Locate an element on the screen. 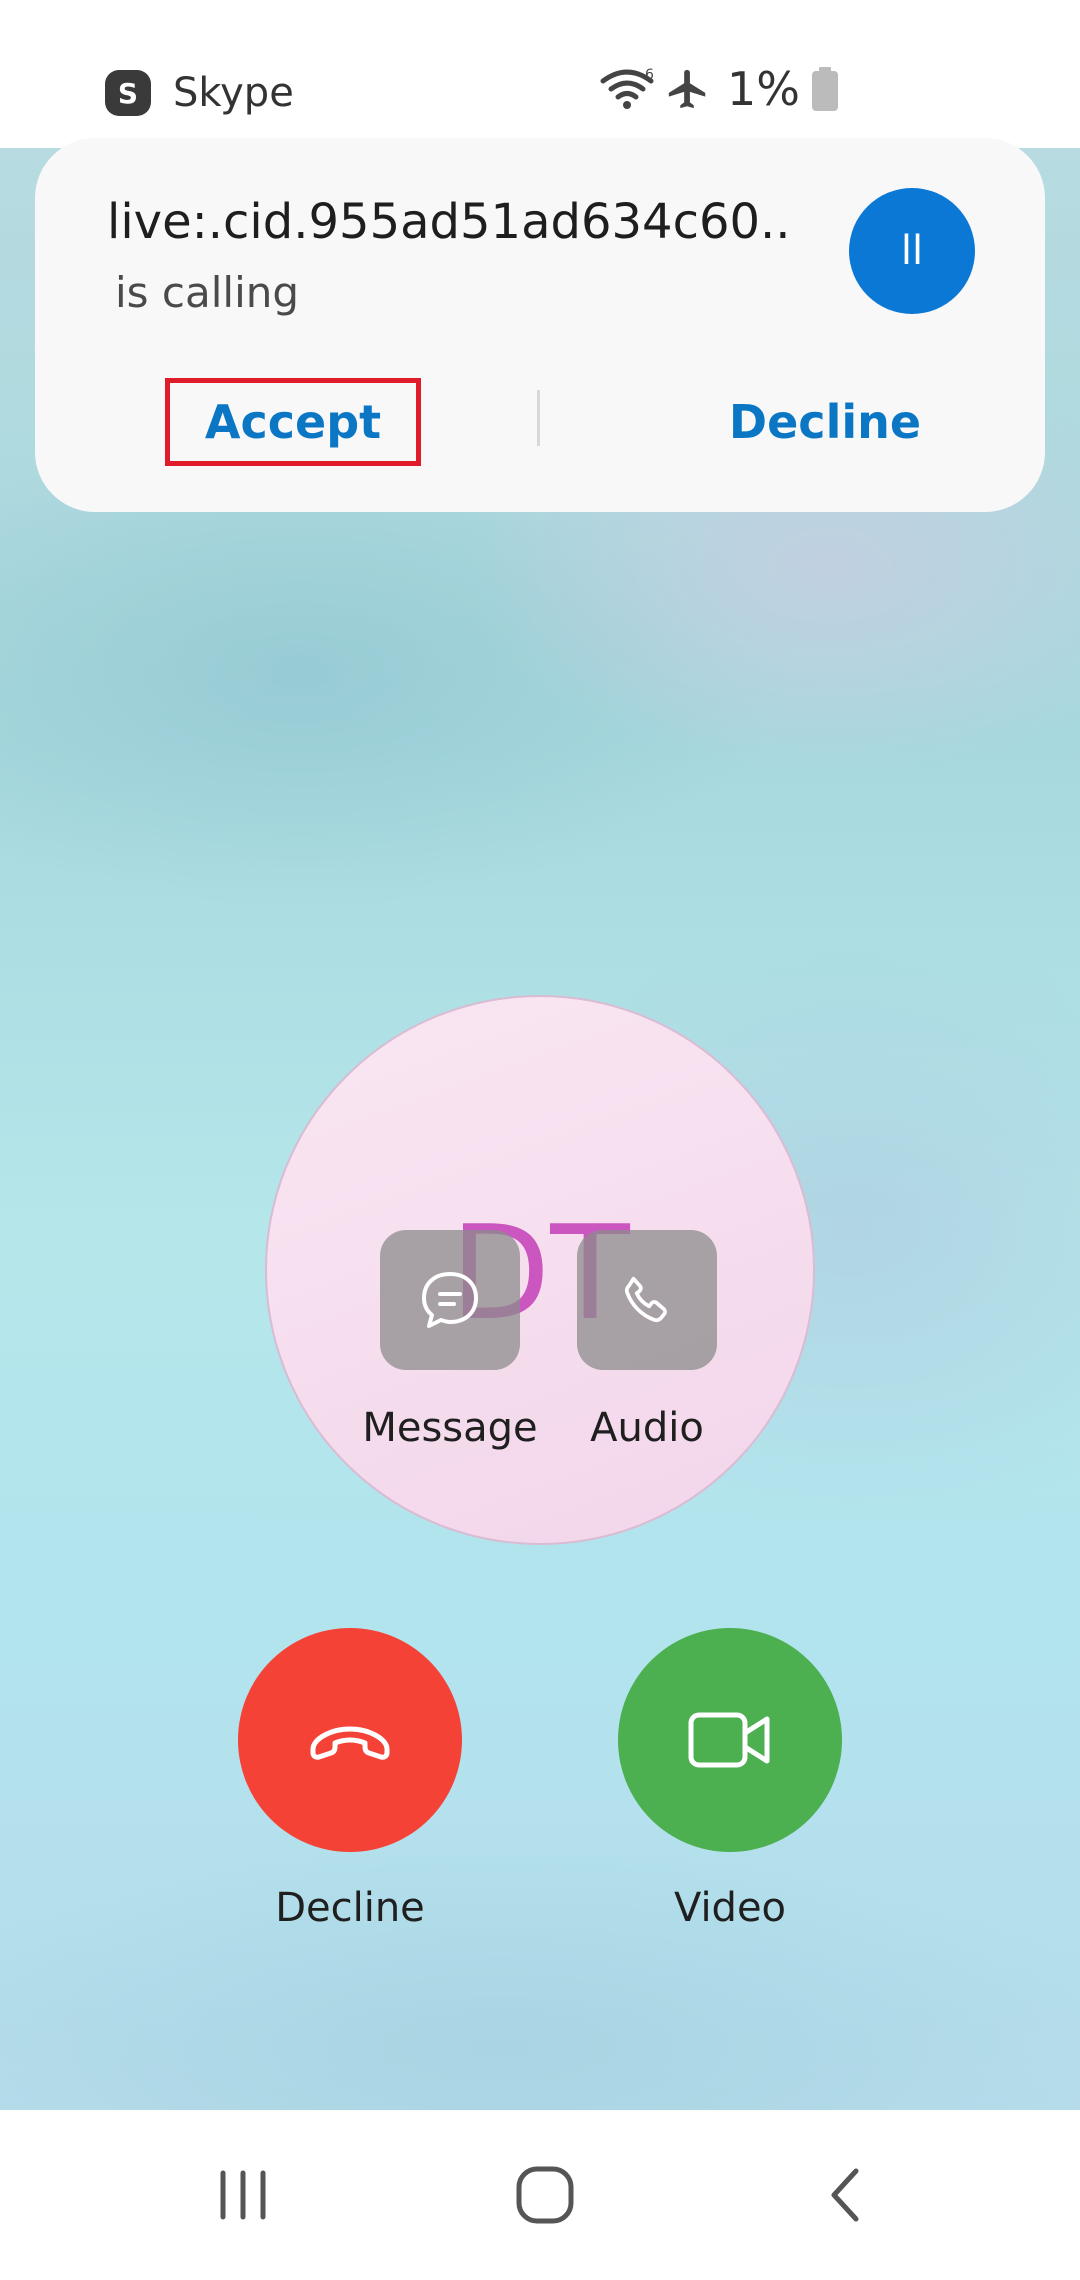 The image size is (1080, 2280). airplane-icon is located at coordinates (687, 89).